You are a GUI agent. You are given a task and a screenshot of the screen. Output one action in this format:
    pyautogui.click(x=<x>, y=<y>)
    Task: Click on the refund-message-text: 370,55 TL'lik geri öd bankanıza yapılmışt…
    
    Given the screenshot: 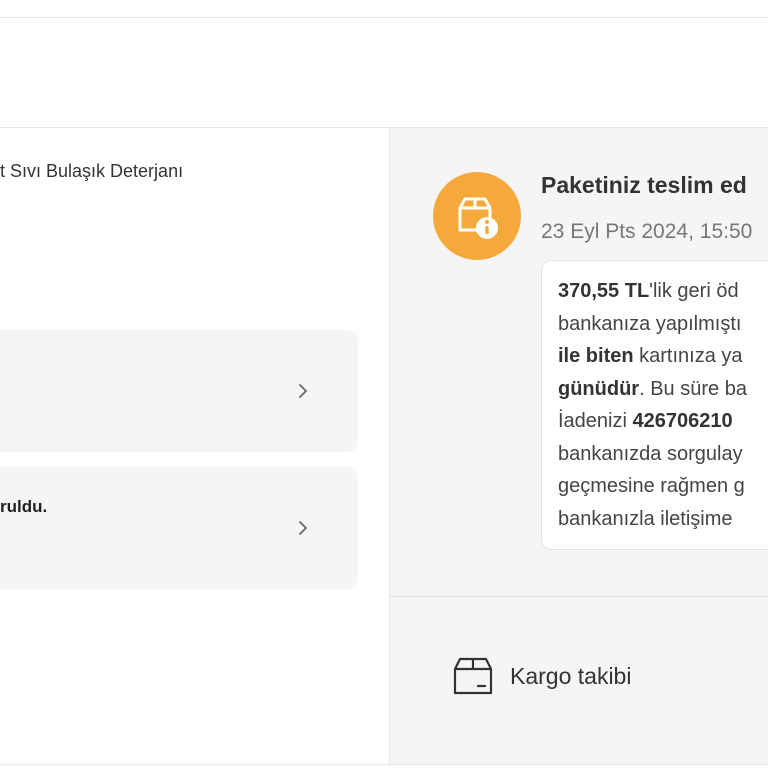 What is the action you would take?
    pyautogui.click(x=652, y=405)
    